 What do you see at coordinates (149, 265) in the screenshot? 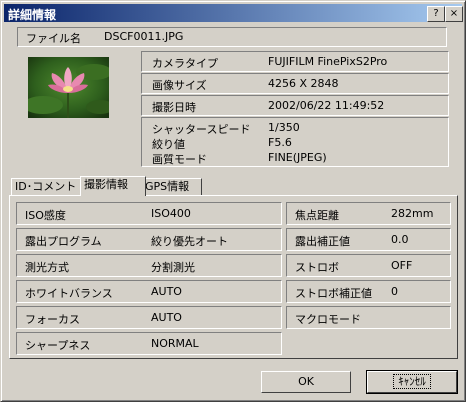
I see `metering-mode-field: 測光方式 分割測光` at bounding box center [149, 265].